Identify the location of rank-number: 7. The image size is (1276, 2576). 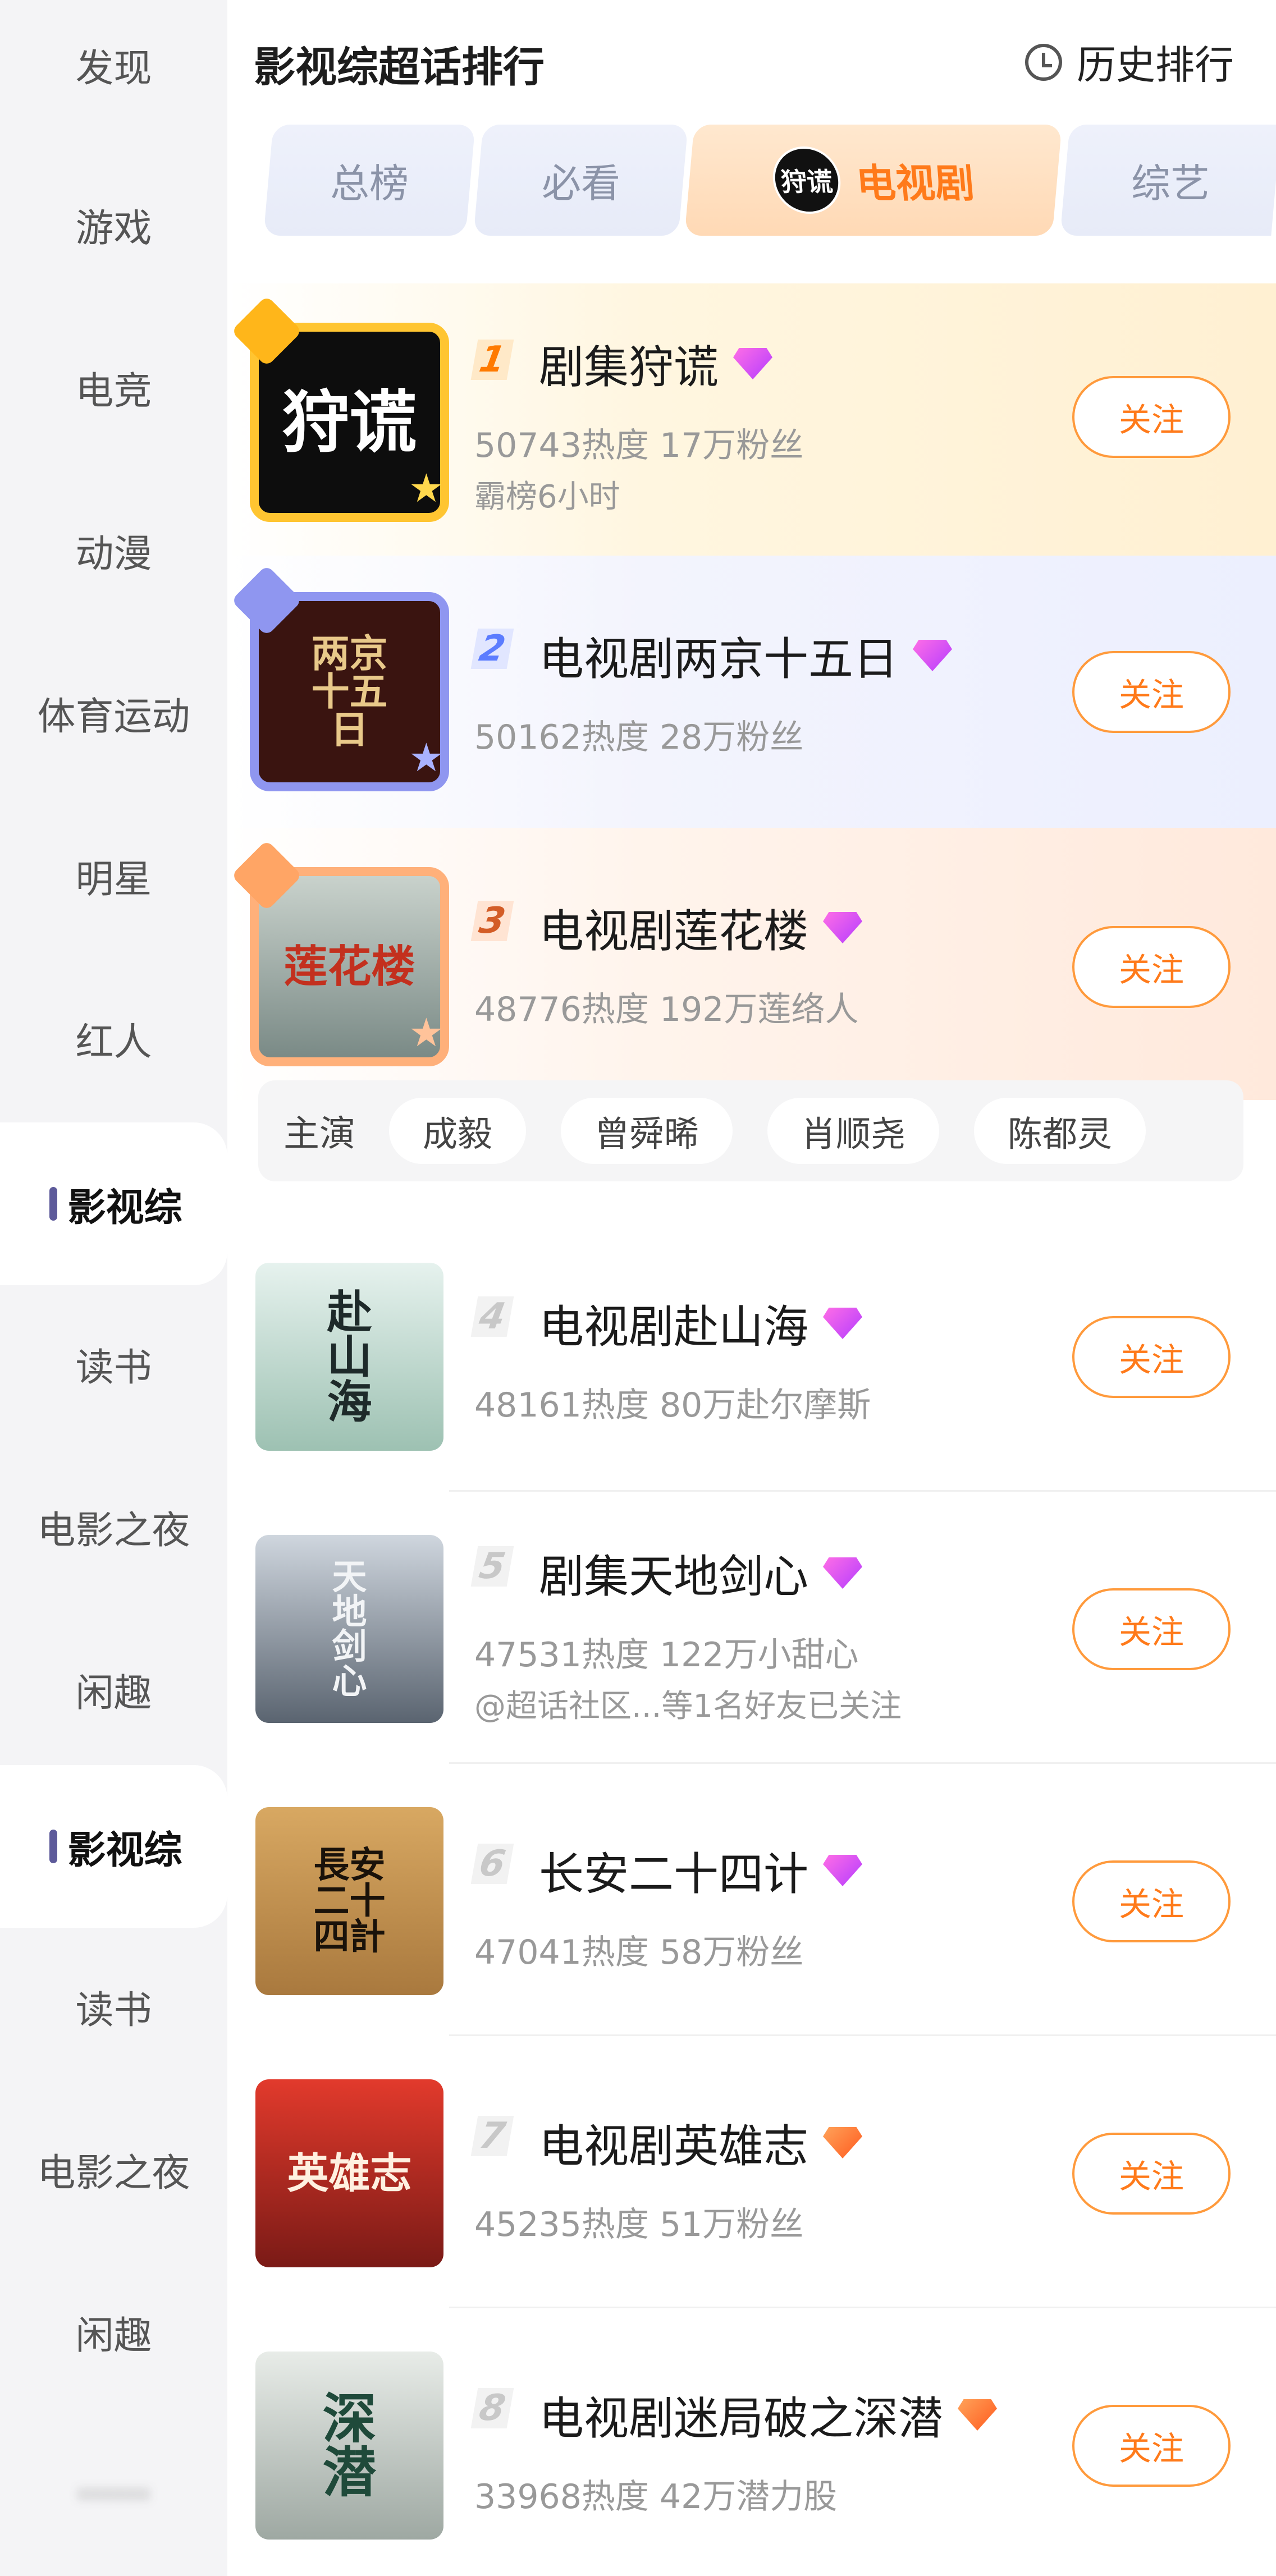
(492, 2136).